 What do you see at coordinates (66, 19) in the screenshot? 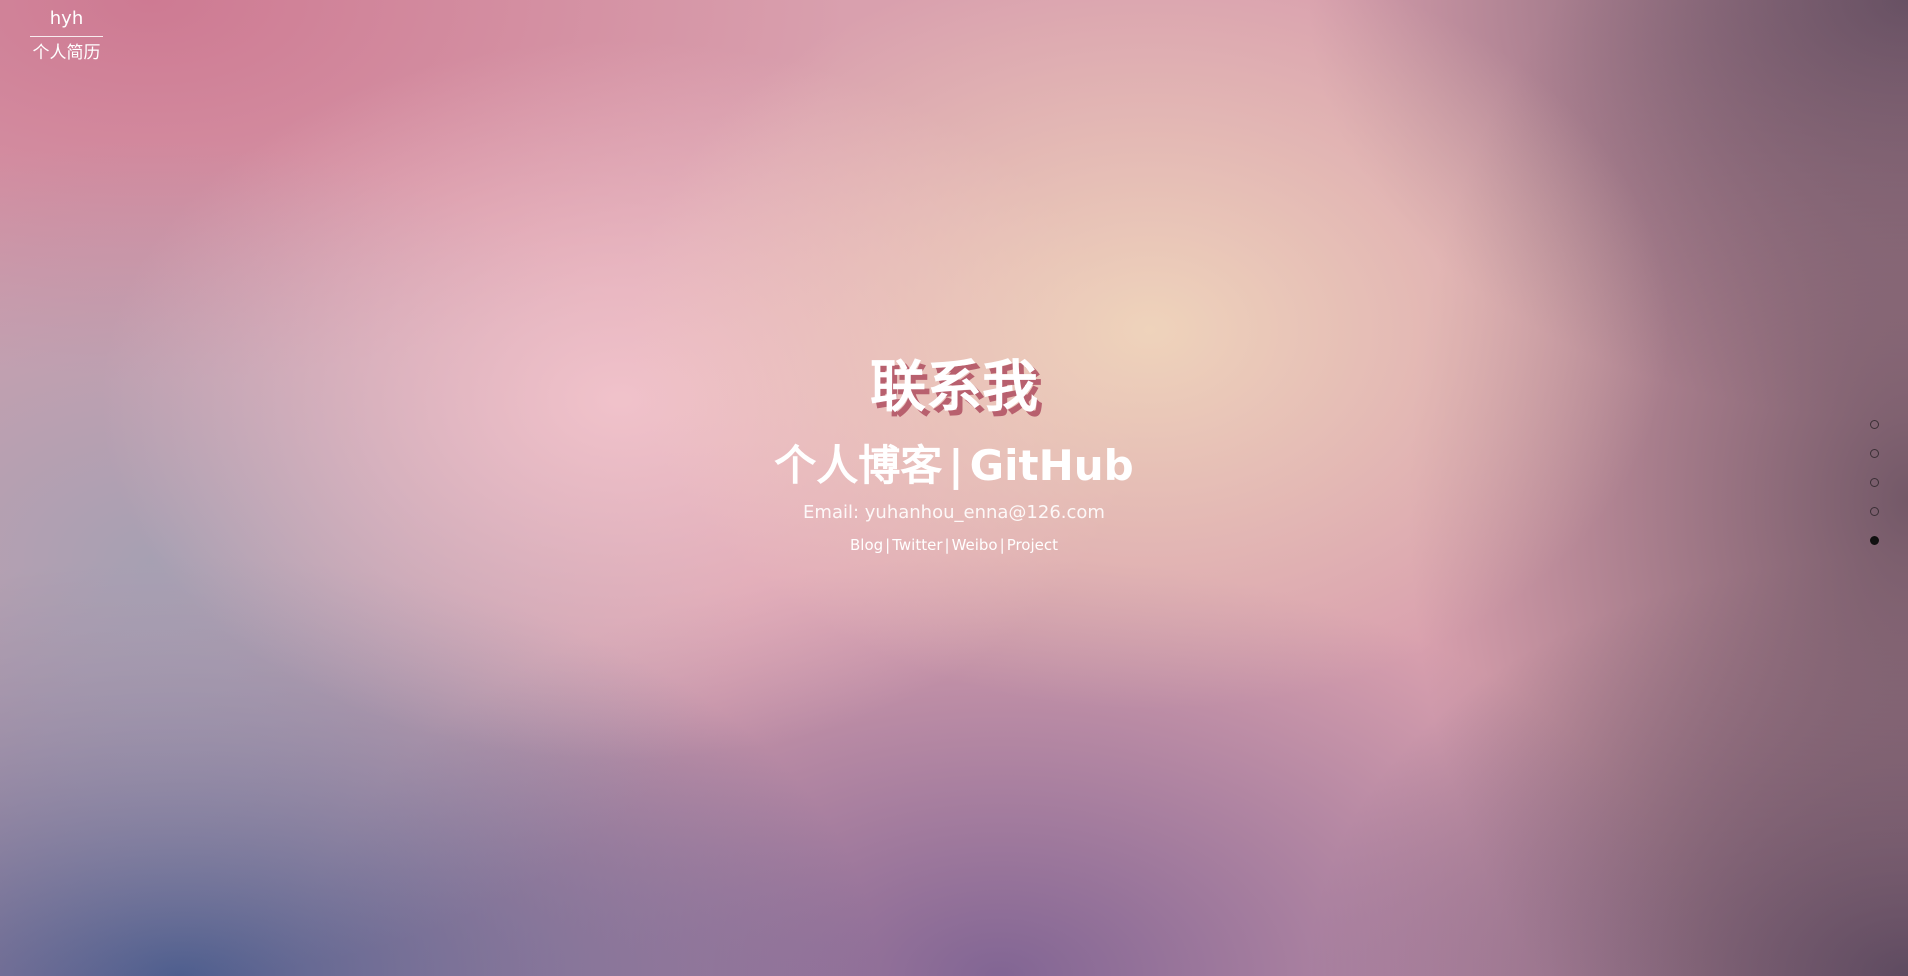
I see `brand-name-link: hyh` at bounding box center [66, 19].